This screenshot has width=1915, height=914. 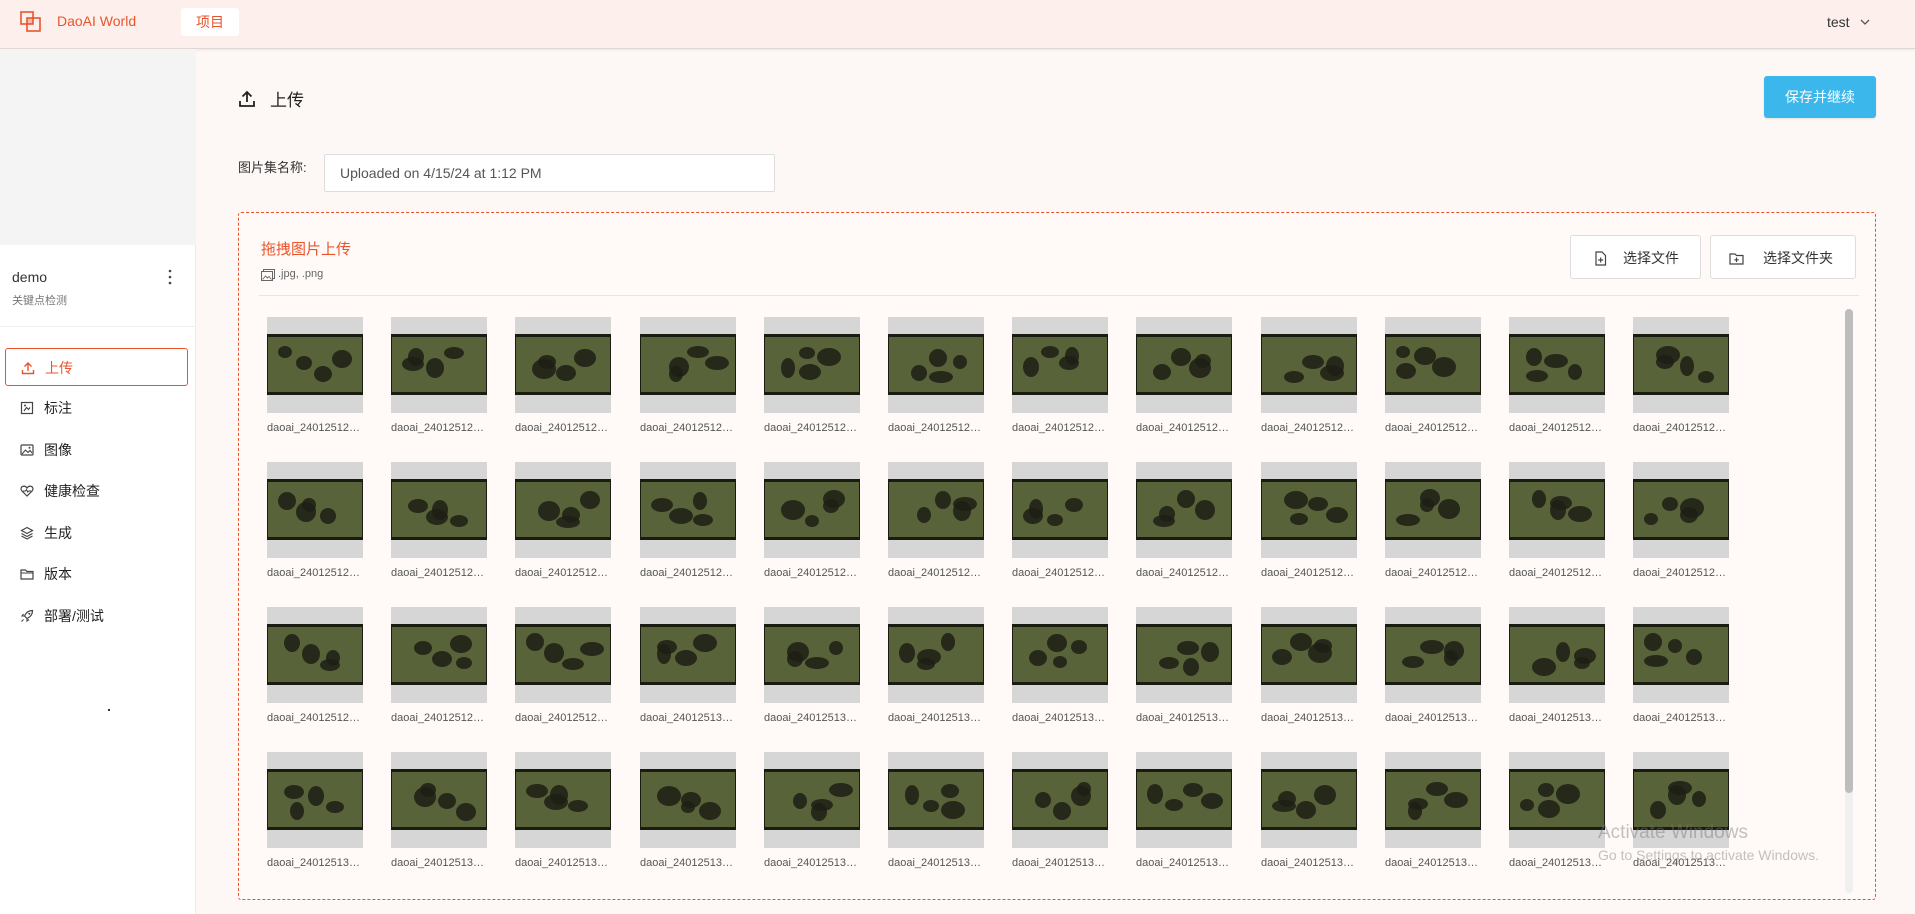 I want to click on scrollbar, so click(x=1849, y=601).